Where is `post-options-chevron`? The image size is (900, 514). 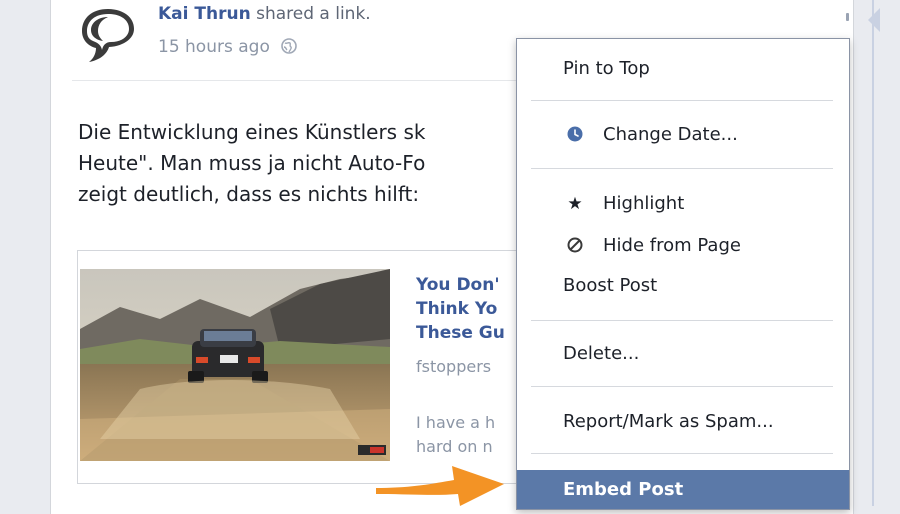 post-options-chevron is located at coordinates (847, 17).